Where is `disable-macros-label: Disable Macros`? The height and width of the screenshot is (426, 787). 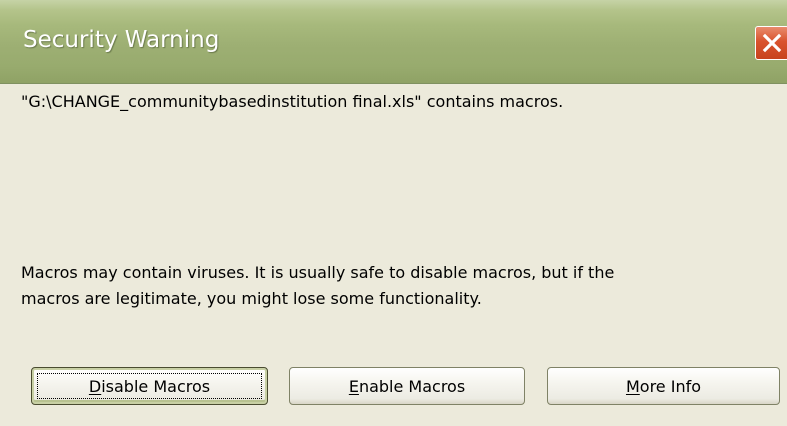
disable-macros-label: Disable Macros is located at coordinates (149, 386).